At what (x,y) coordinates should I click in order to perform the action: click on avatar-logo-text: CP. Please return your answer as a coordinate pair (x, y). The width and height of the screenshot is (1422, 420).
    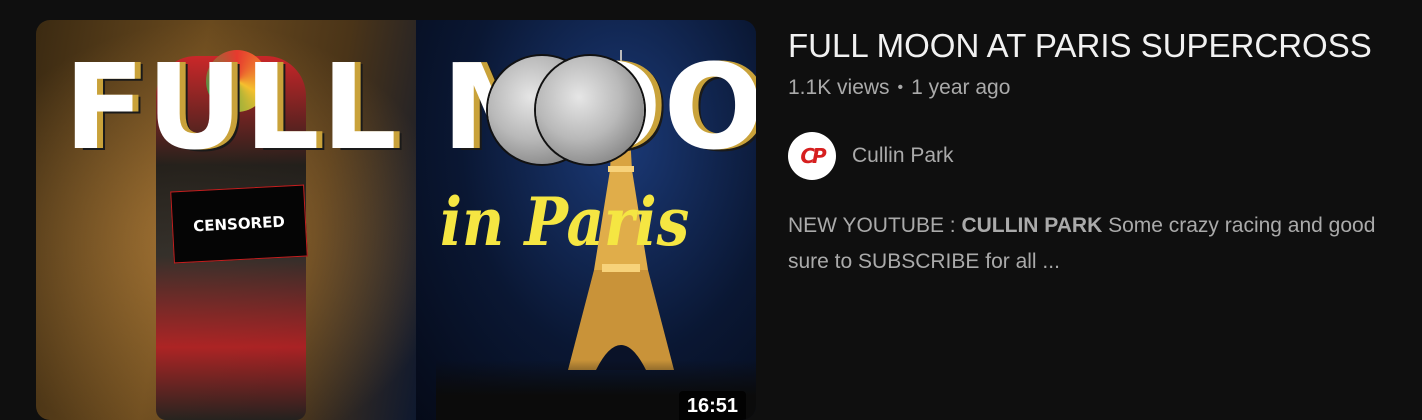
    Looking at the image, I should click on (813, 156).